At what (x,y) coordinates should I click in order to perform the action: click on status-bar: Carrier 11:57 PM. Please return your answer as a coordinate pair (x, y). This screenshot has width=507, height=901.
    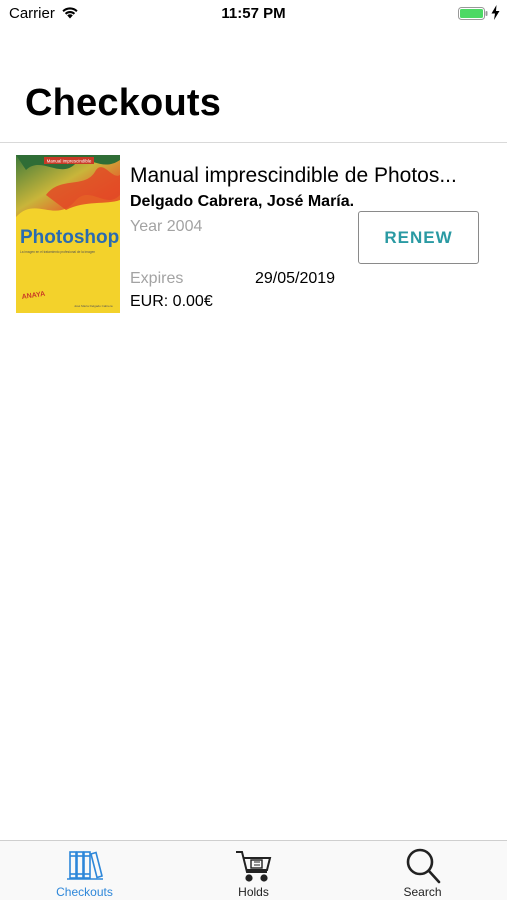
    Looking at the image, I should click on (253, 14).